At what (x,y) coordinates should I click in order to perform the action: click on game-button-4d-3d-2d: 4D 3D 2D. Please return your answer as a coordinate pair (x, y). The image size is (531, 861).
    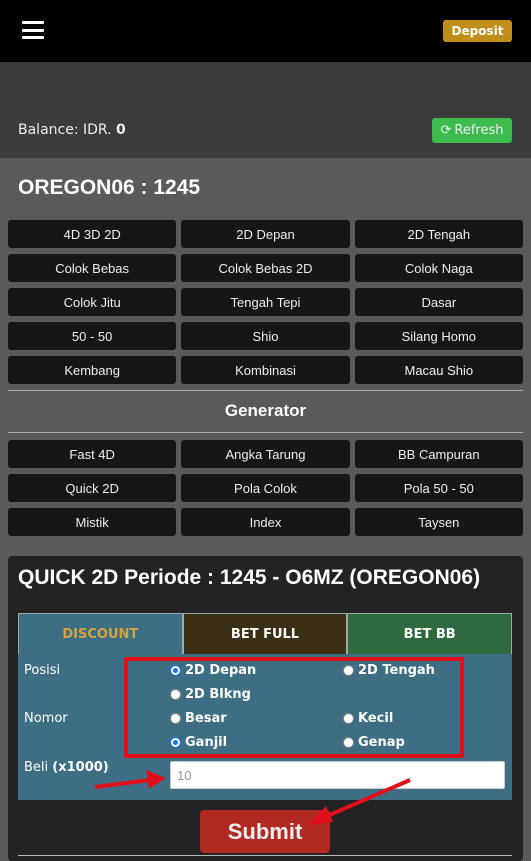
    Looking at the image, I should click on (92, 234).